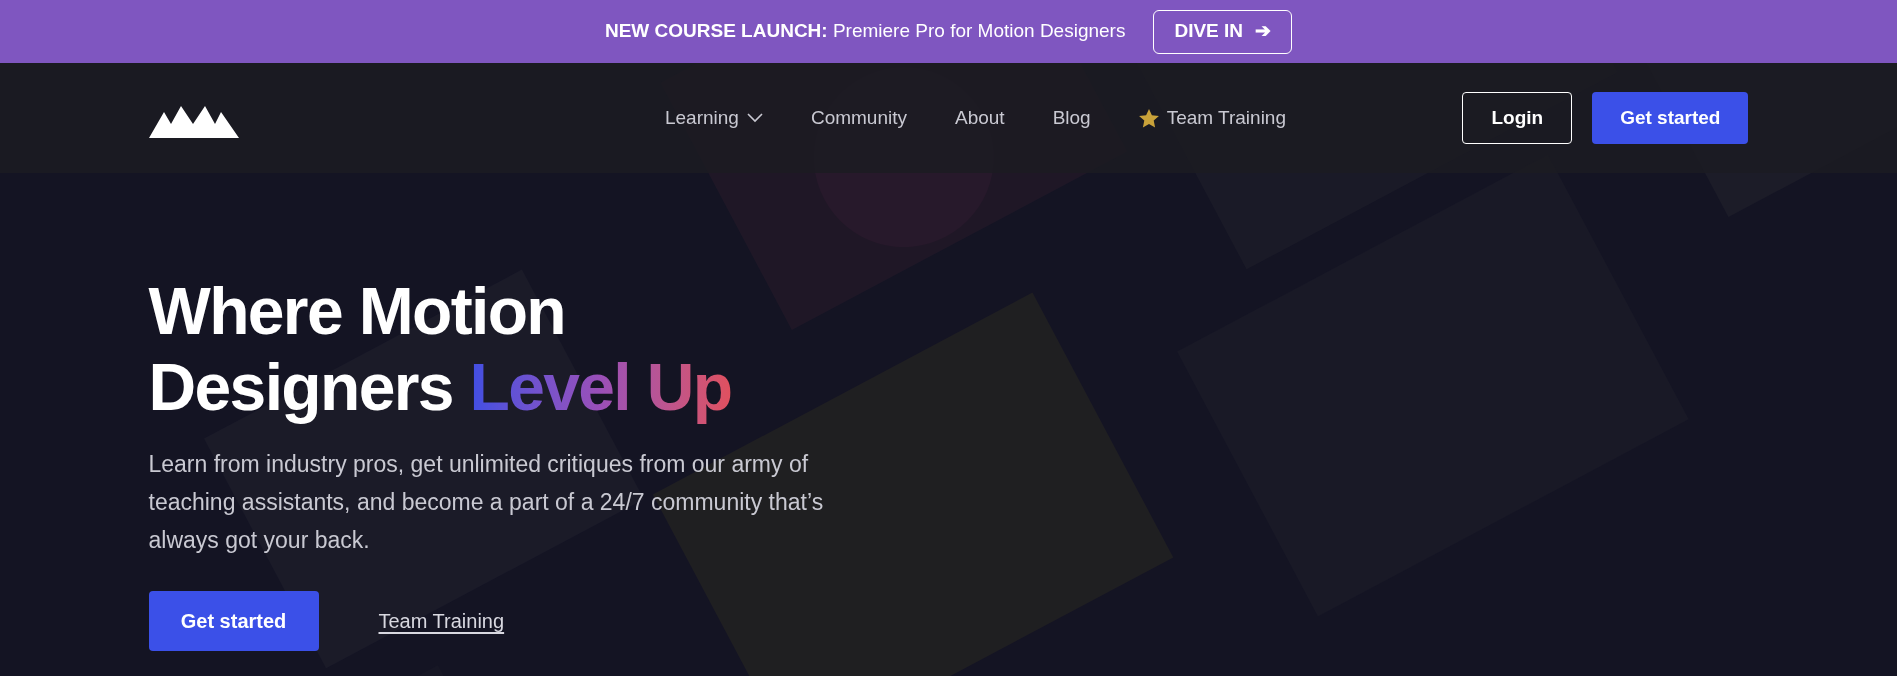  I want to click on dive-in-button: DIVE IN ➔, so click(1223, 31).